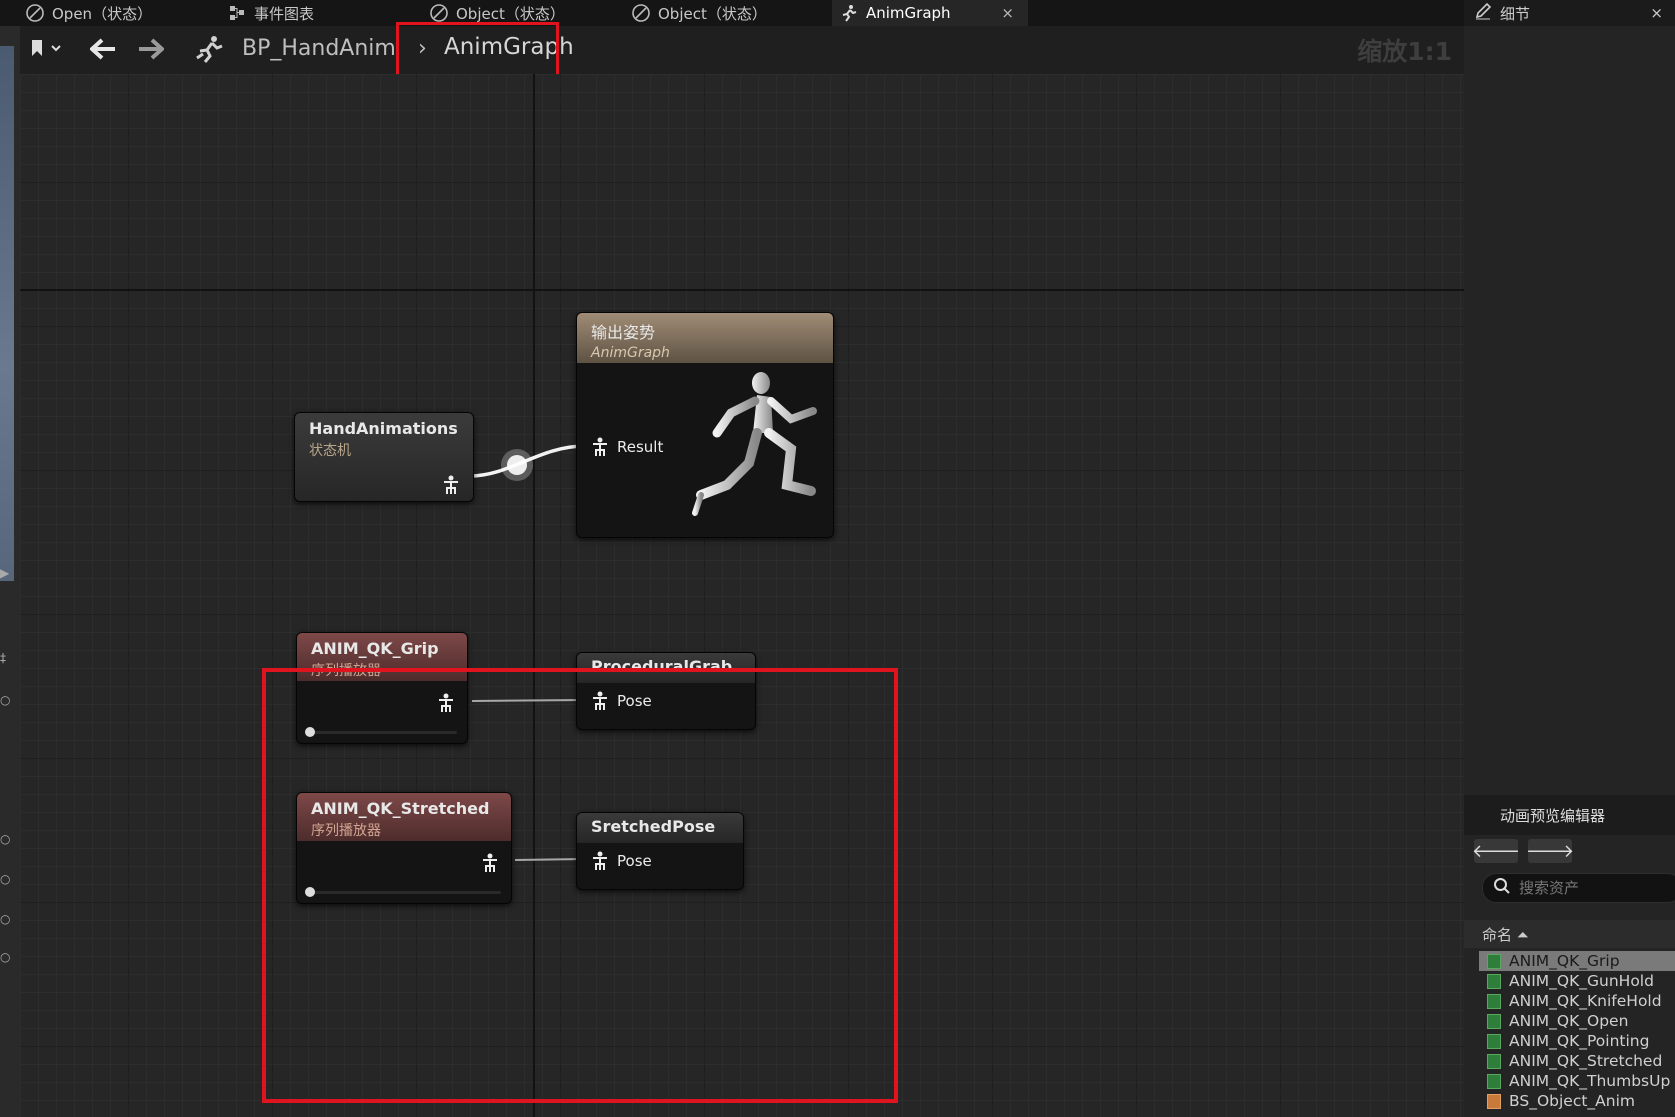 This screenshot has height=1117, width=1675. I want to click on back-arrow-icon, so click(103, 49).